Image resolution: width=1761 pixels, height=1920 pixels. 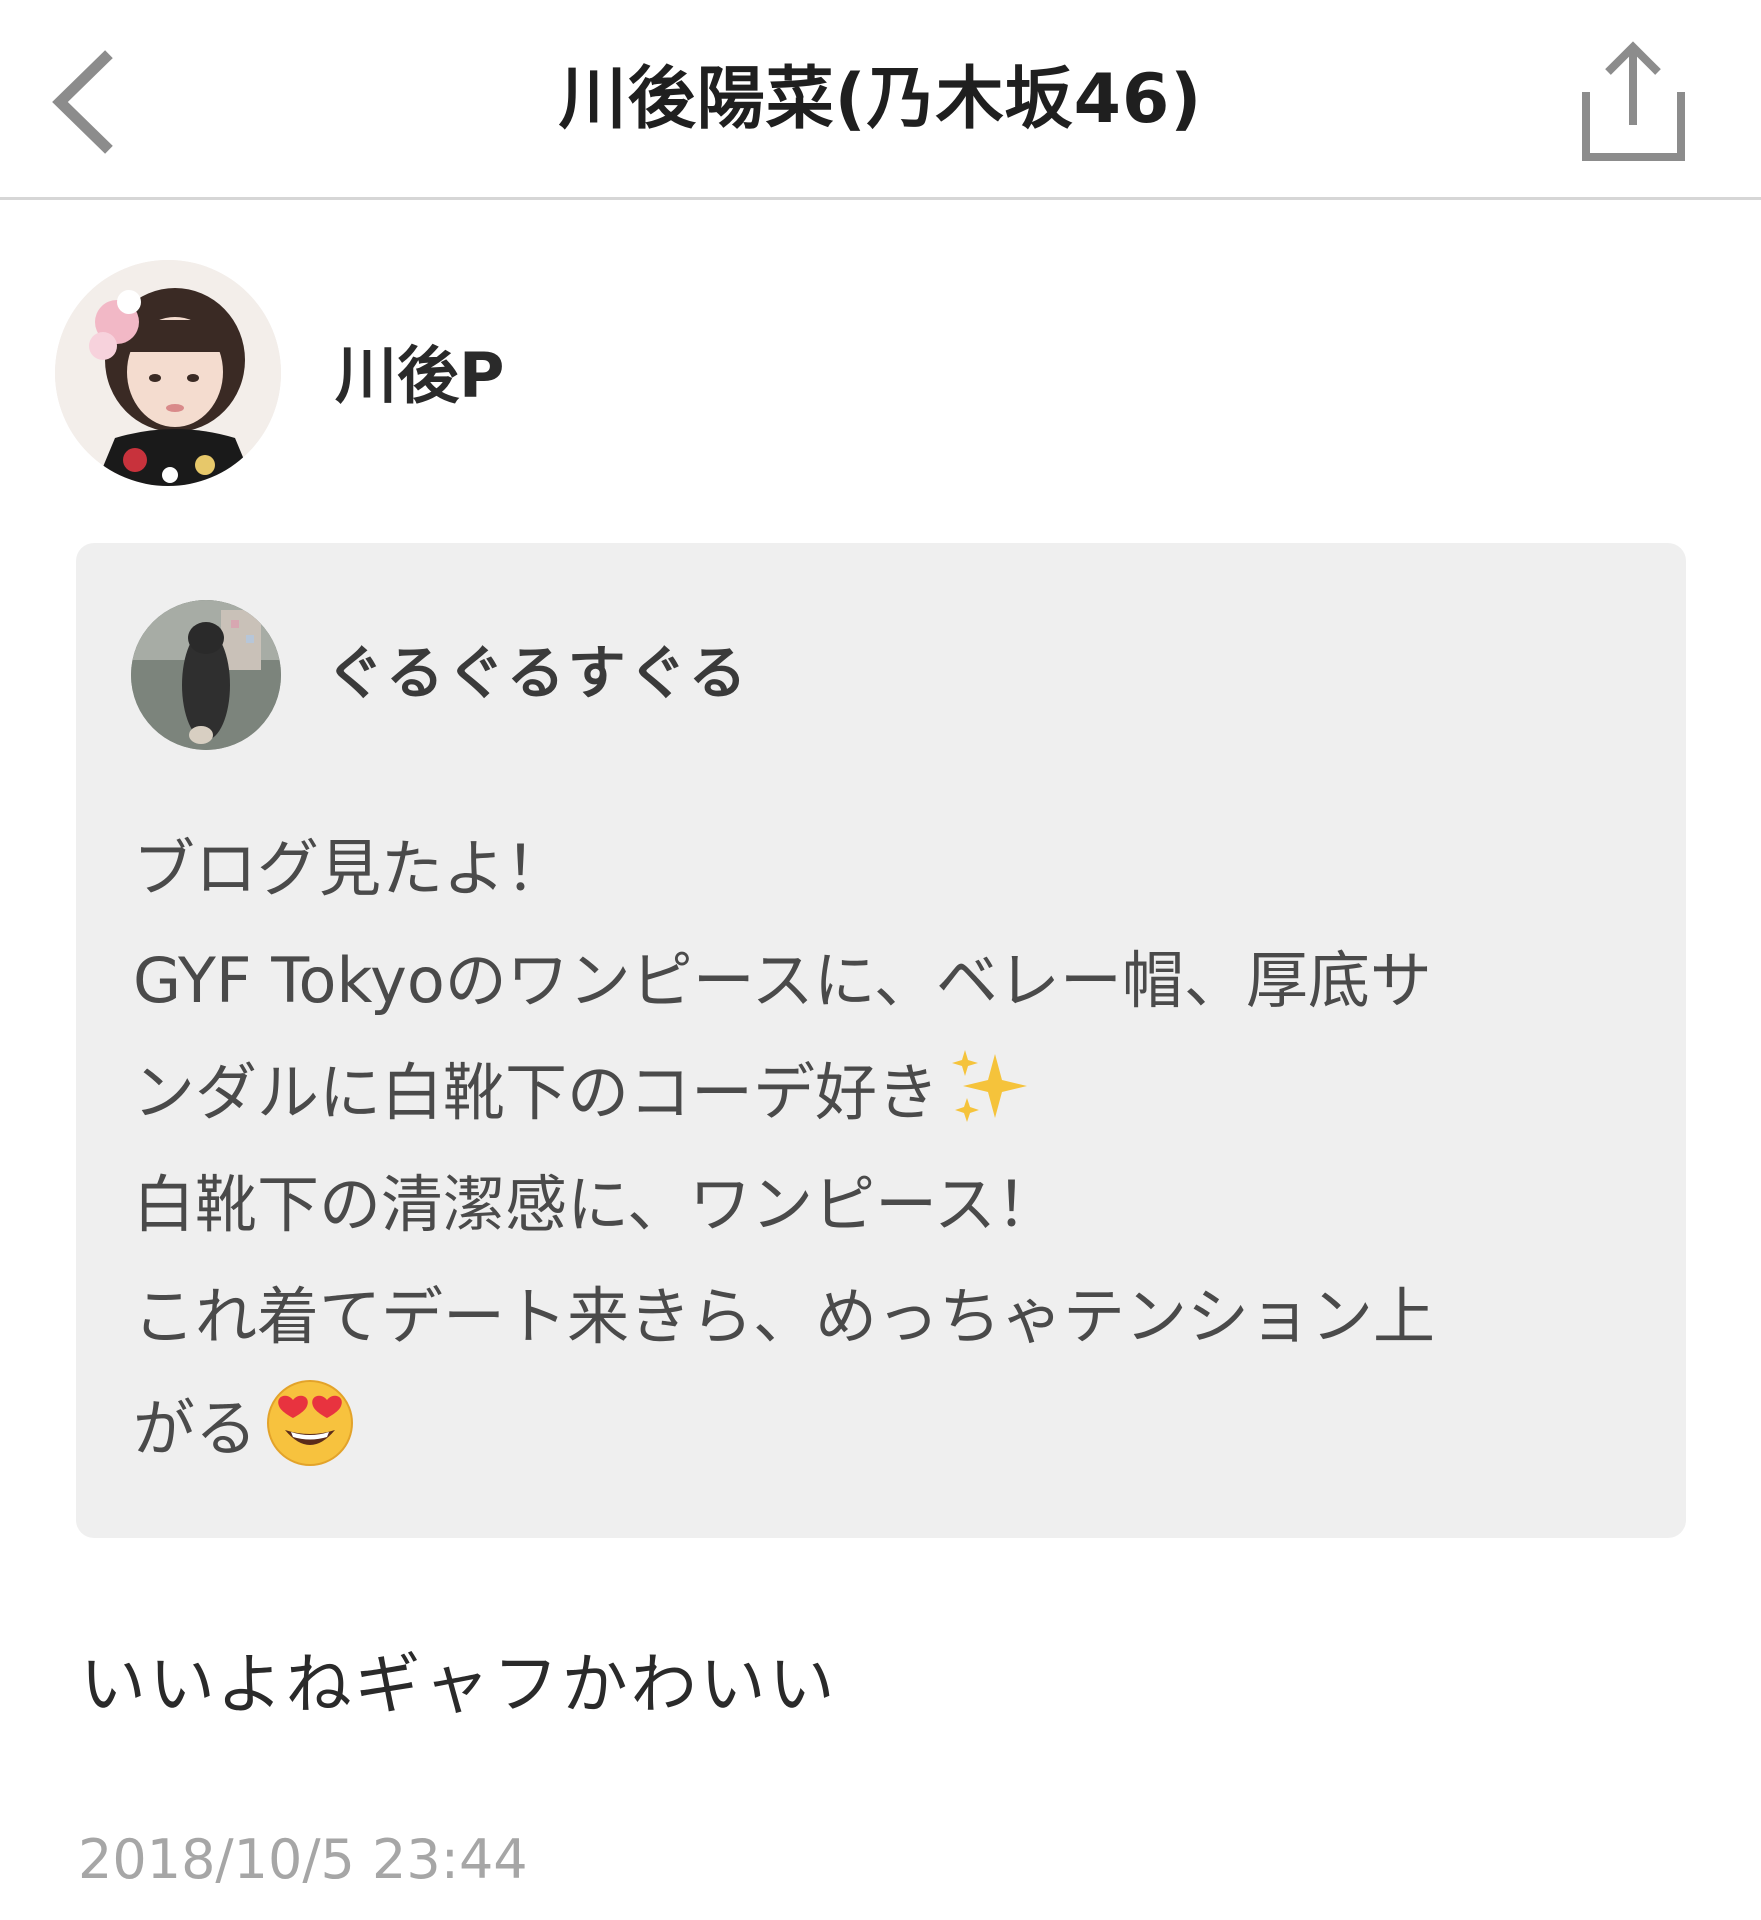 What do you see at coordinates (990, 1086) in the screenshot?
I see `sparkles-icon` at bounding box center [990, 1086].